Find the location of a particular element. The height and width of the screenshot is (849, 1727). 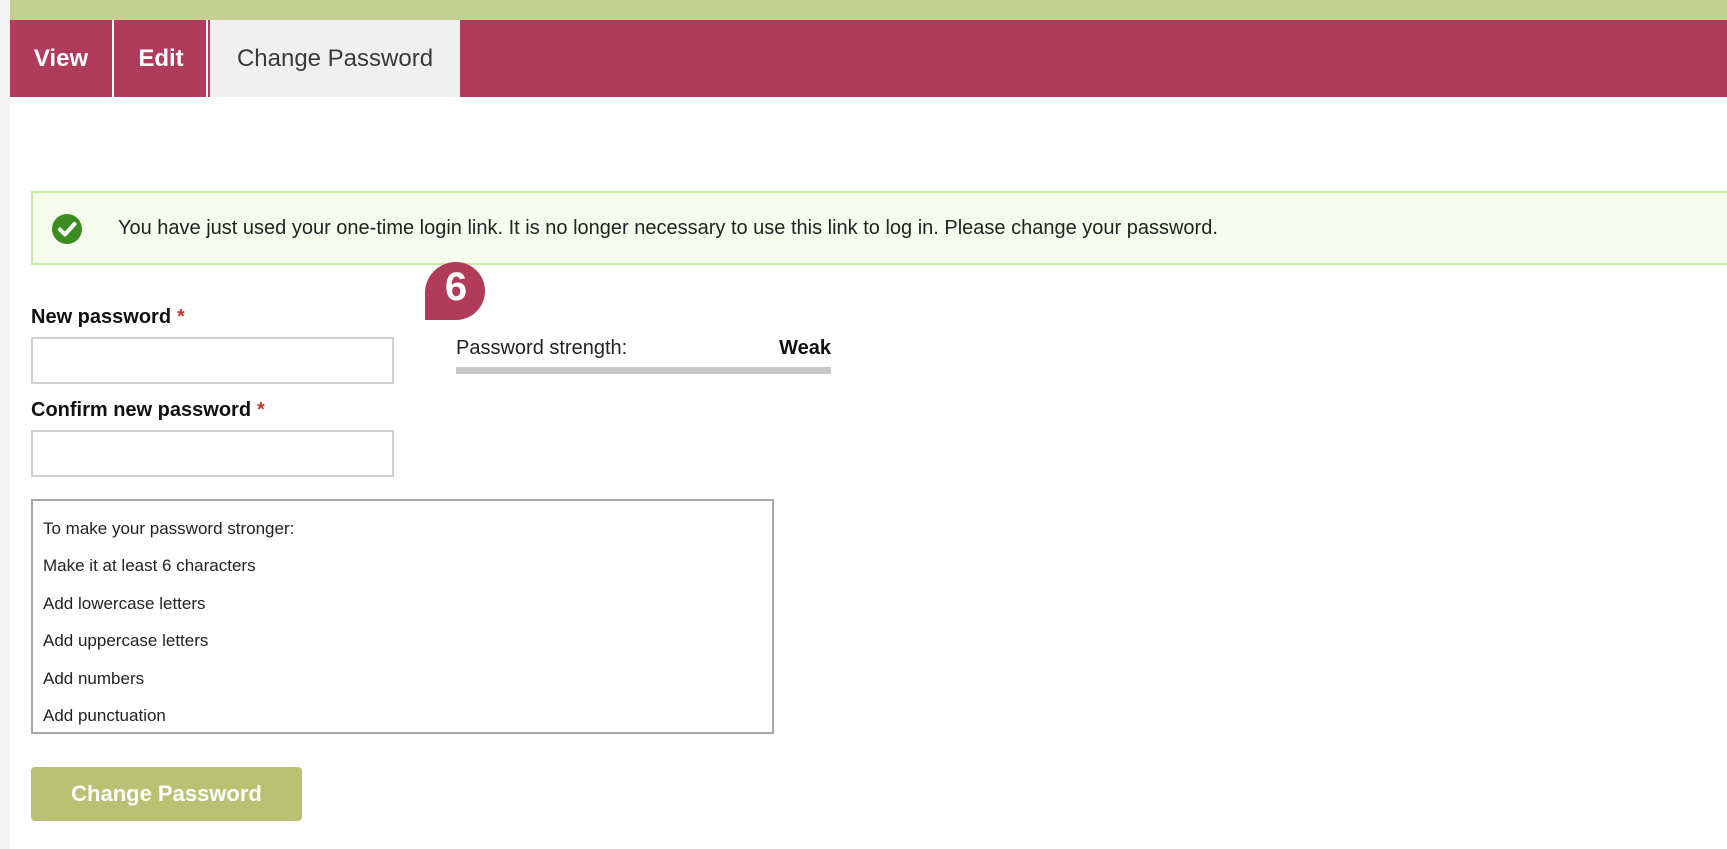

step-callout-number: 6 is located at coordinates (456, 287).